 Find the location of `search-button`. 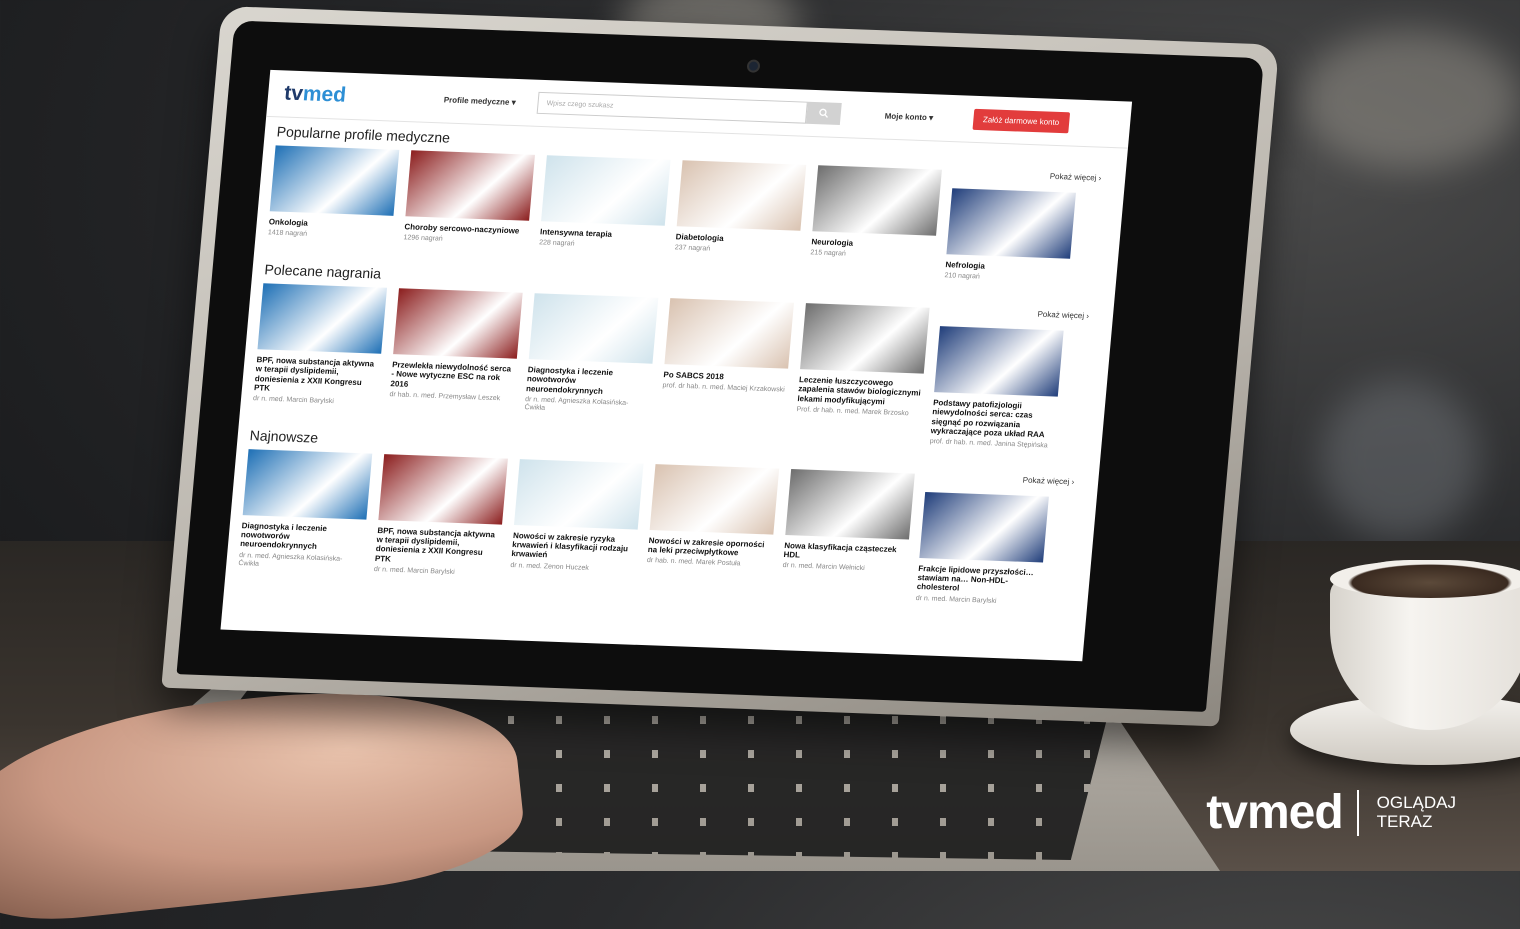

search-button is located at coordinates (823, 113).